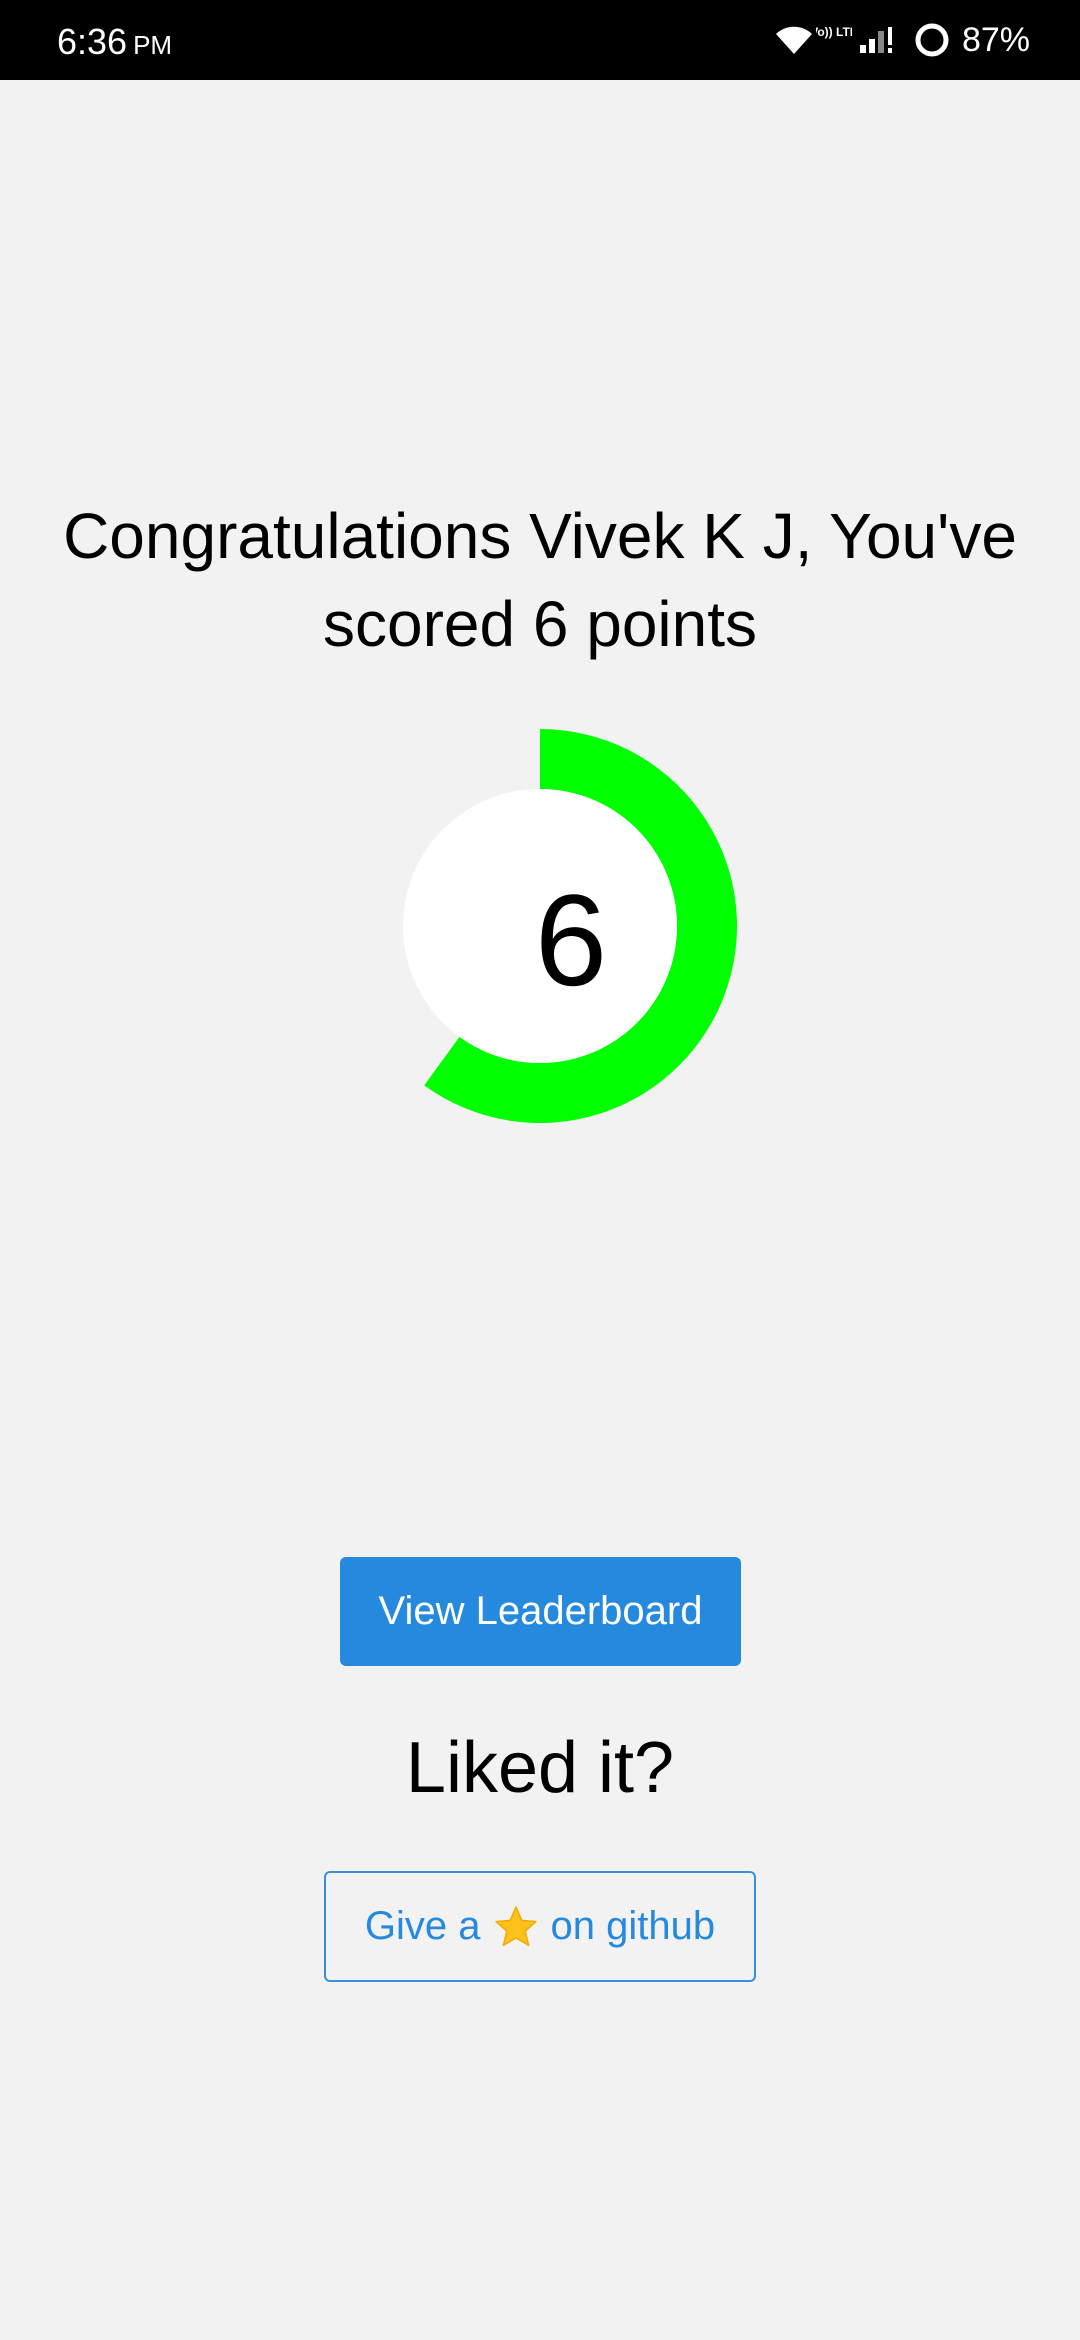 This screenshot has width=1080, height=2340. I want to click on liked-it-text: Liked it?, so click(540, 1768).